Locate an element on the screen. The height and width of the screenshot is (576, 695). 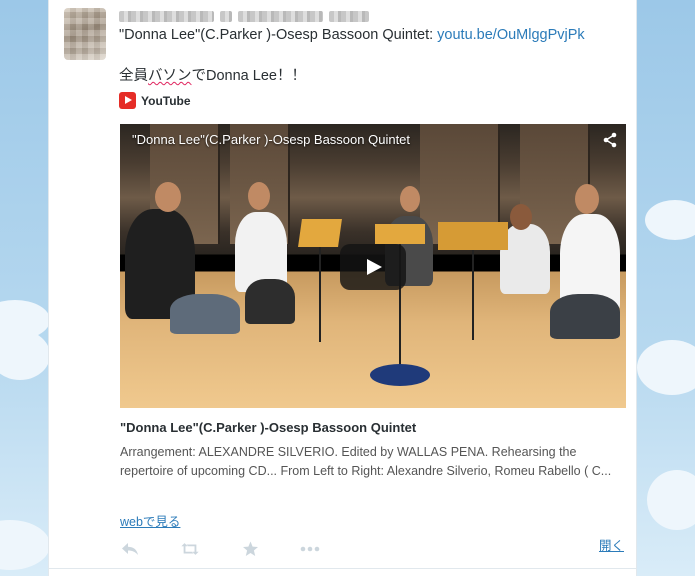
background-left is located at coordinates (25, 288).